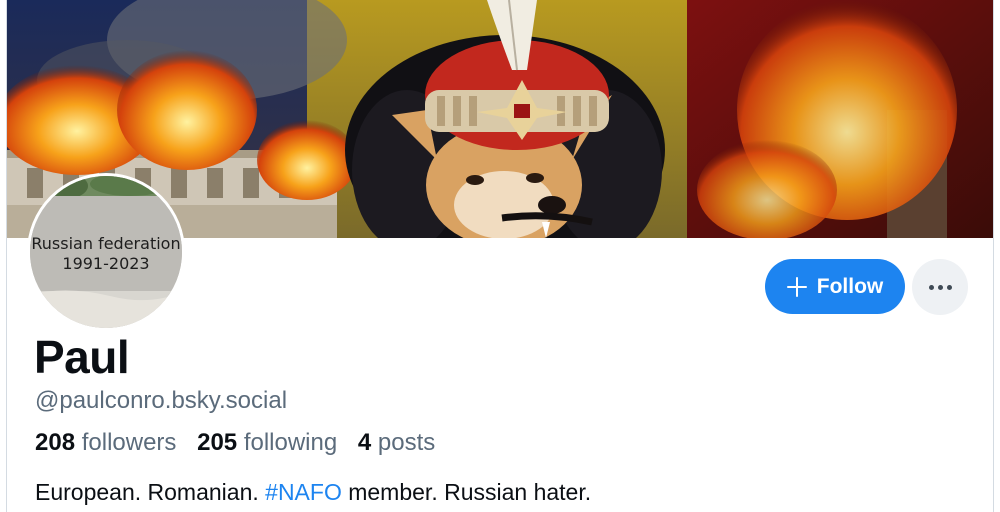 Image resolution: width=1000 pixels, height=512 pixels. I want to click on bio-text-1: European. Romanian., so click(147, 492).